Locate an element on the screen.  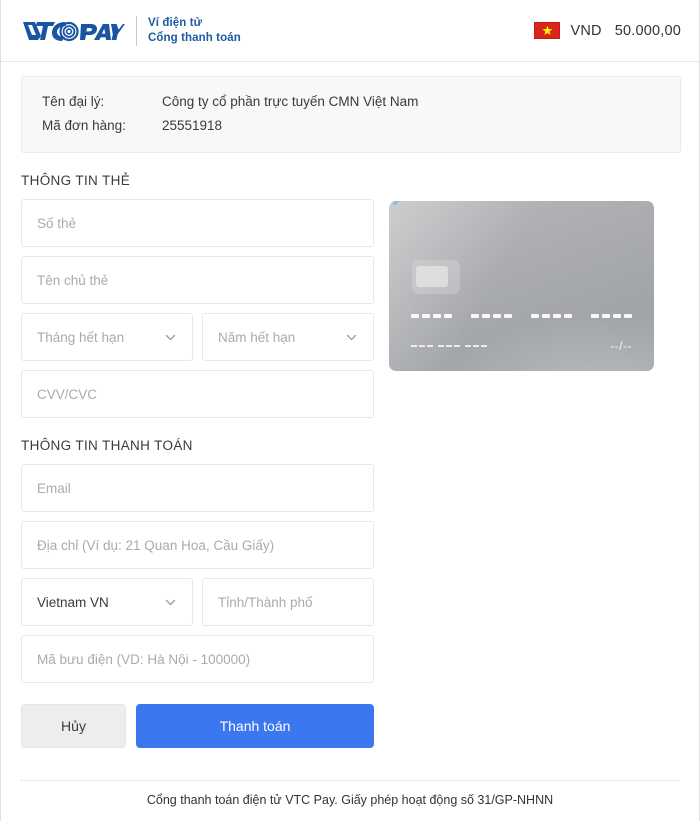
currency-label: VND is located at coordinates (586, 30).